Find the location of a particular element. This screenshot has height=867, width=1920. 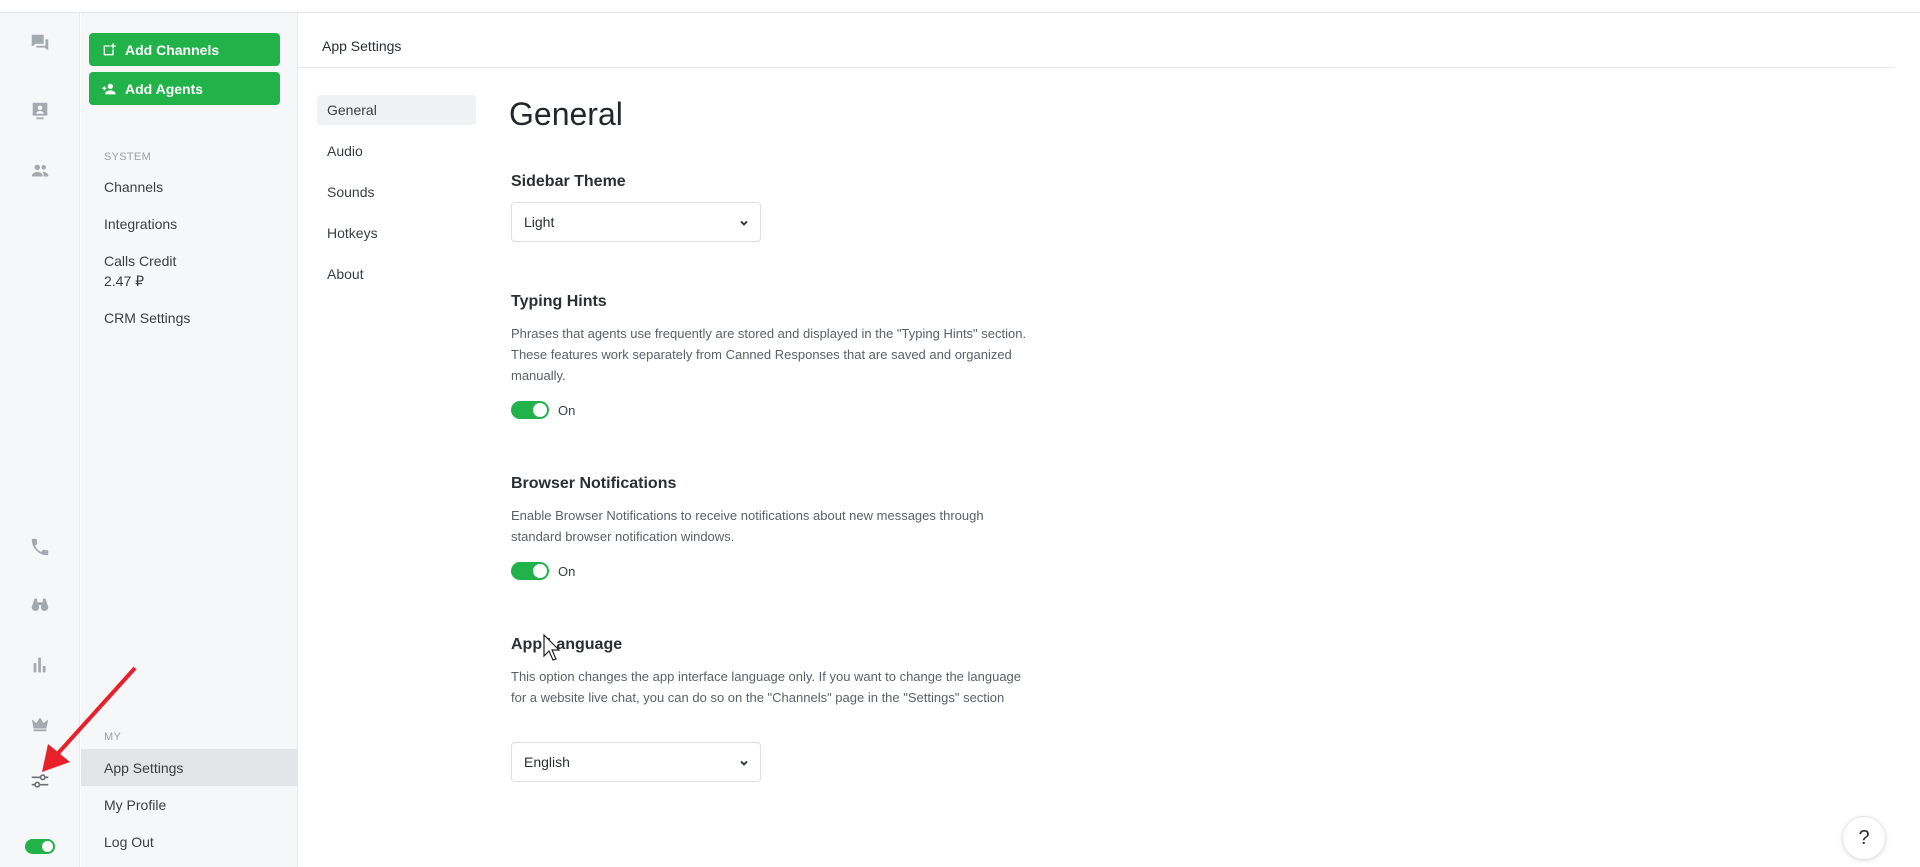

settings-tab-sounds: Sounds is located at coordinates (396, 192).